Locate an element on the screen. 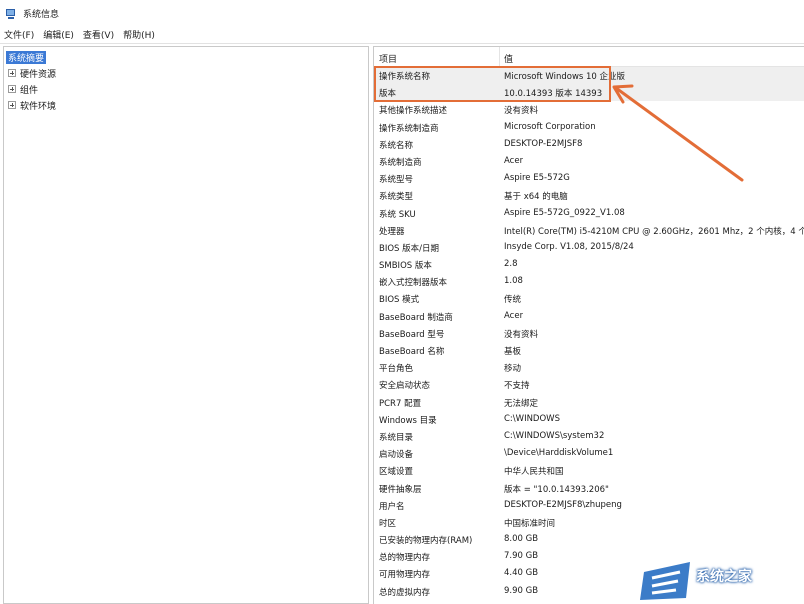 This screenshot has width=804, height=604. row-item-name: 总的物理内存 is located at coordinates (405, 558).